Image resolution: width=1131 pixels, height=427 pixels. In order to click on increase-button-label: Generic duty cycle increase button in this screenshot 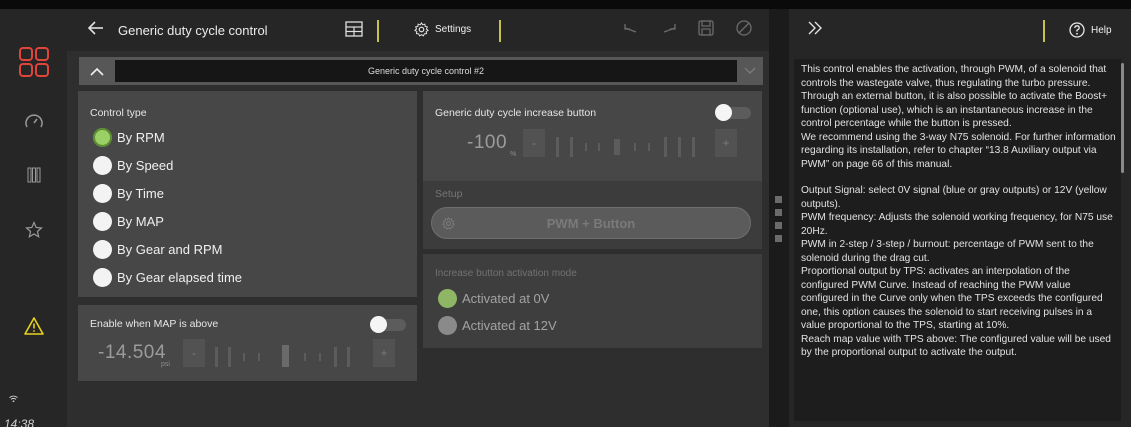, I will do `click(516, 113)`.